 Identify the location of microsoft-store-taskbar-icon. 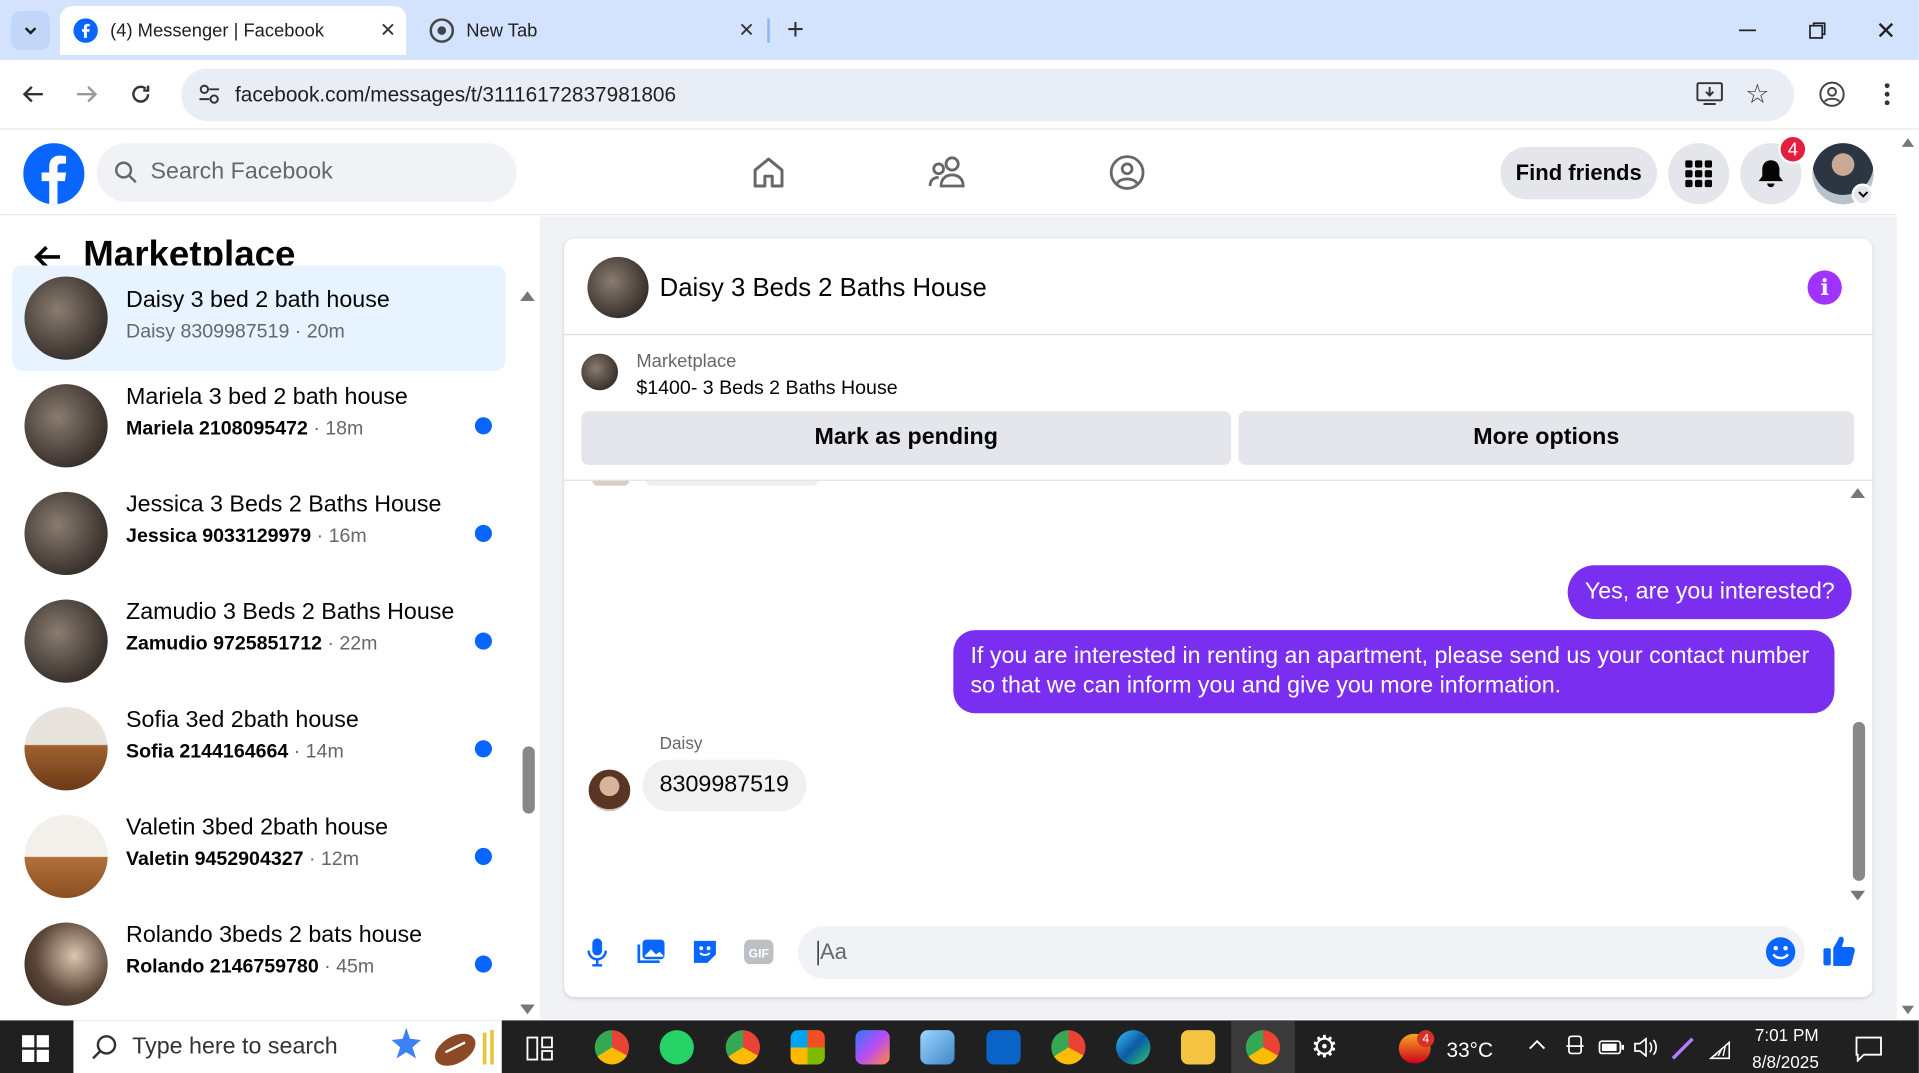
(807, 1047).